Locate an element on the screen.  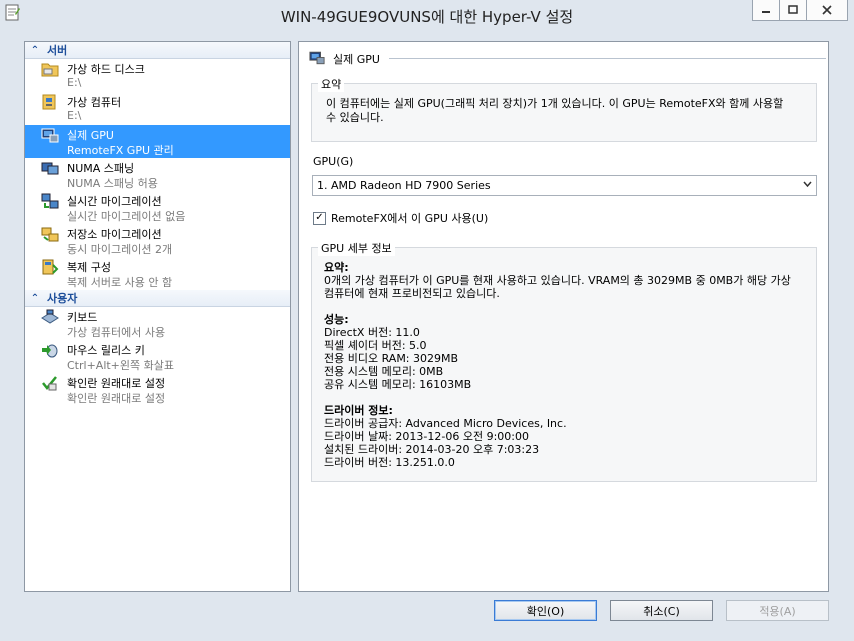
sidebar-item-physical-gpu: 실제 GPU RemoteFX GPU 관리 is located at coordinates (157, 141).